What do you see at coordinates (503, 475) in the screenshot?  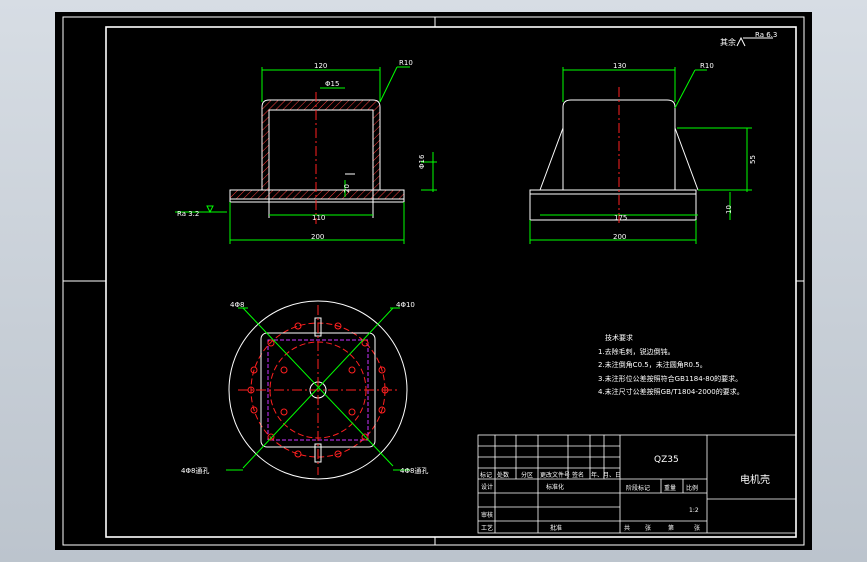 I see `tb-label-count: 处数` at bounding box center [503, 475].